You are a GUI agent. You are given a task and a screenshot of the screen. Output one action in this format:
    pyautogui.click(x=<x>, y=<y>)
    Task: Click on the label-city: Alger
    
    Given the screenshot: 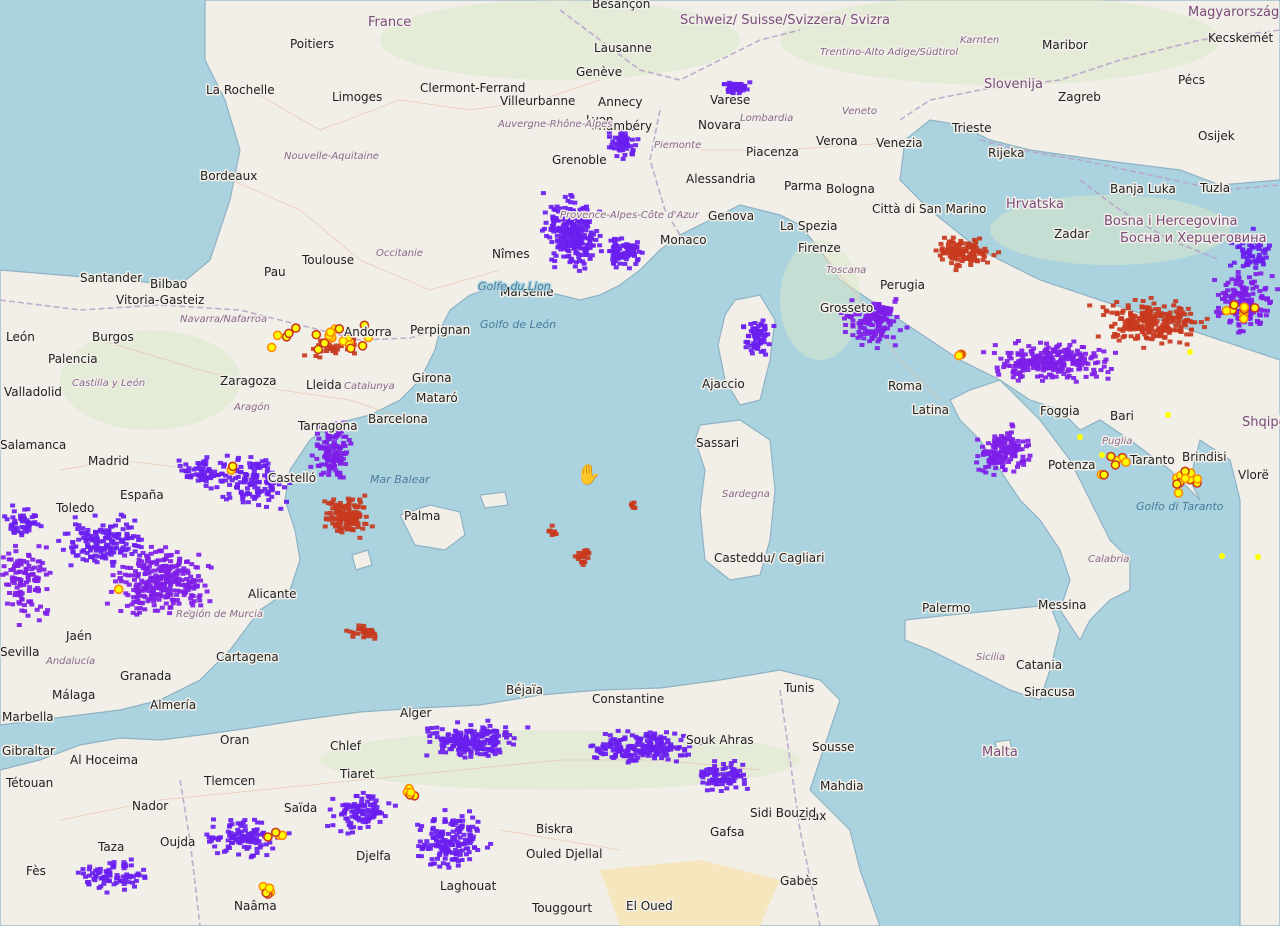 What is the action you would take?
    pyautogui.click(x=416, y=713)
    